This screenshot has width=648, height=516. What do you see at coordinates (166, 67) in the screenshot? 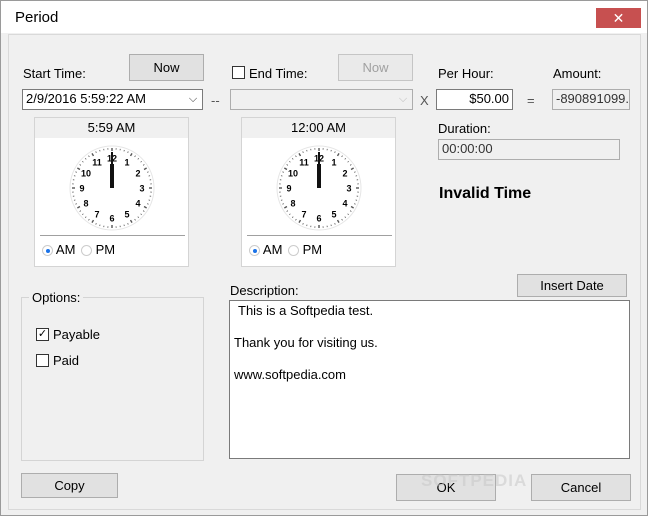
I see `start-now-button: Now` at bounding box center [166, 67].